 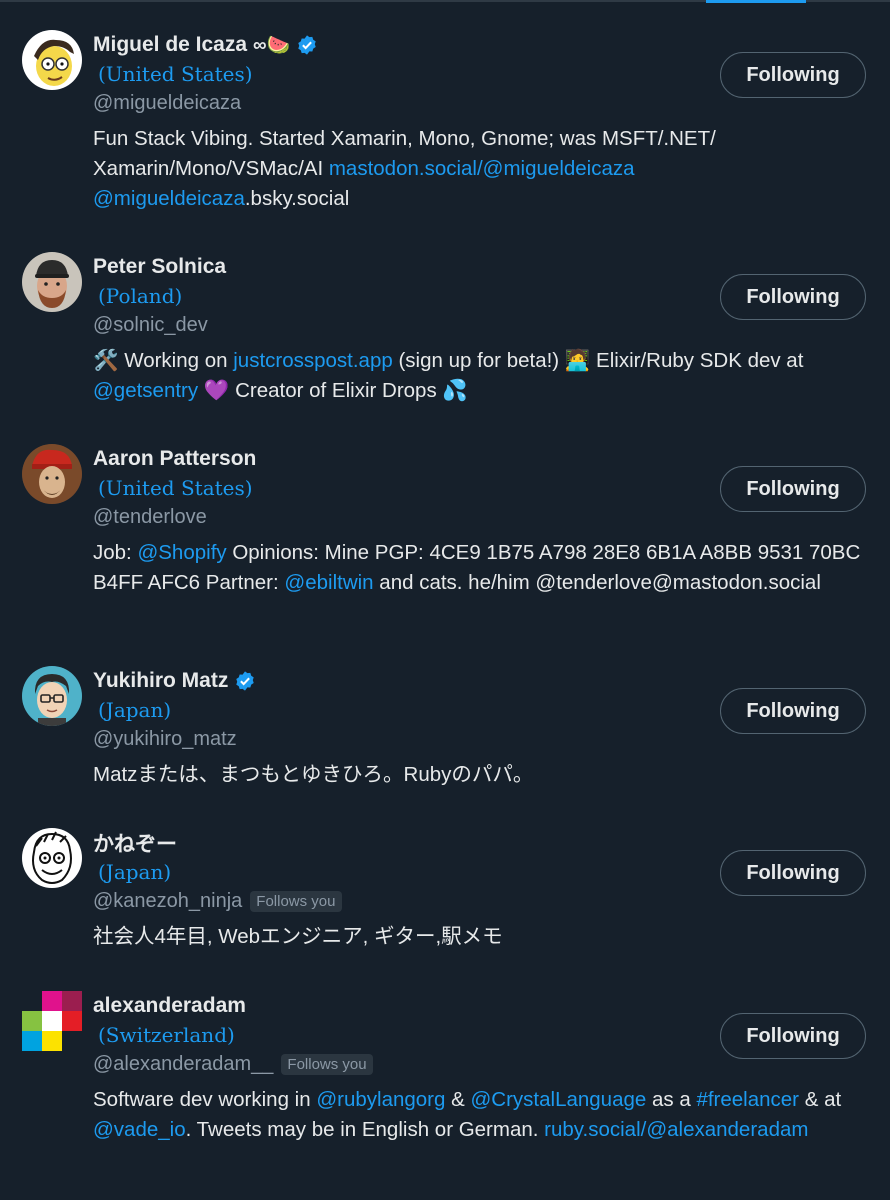 What do you see at coordinates (455, 390) in the screenshot?
I see `sweat-drops-emoji-icon: 💦` at bounding box center [455, 390].